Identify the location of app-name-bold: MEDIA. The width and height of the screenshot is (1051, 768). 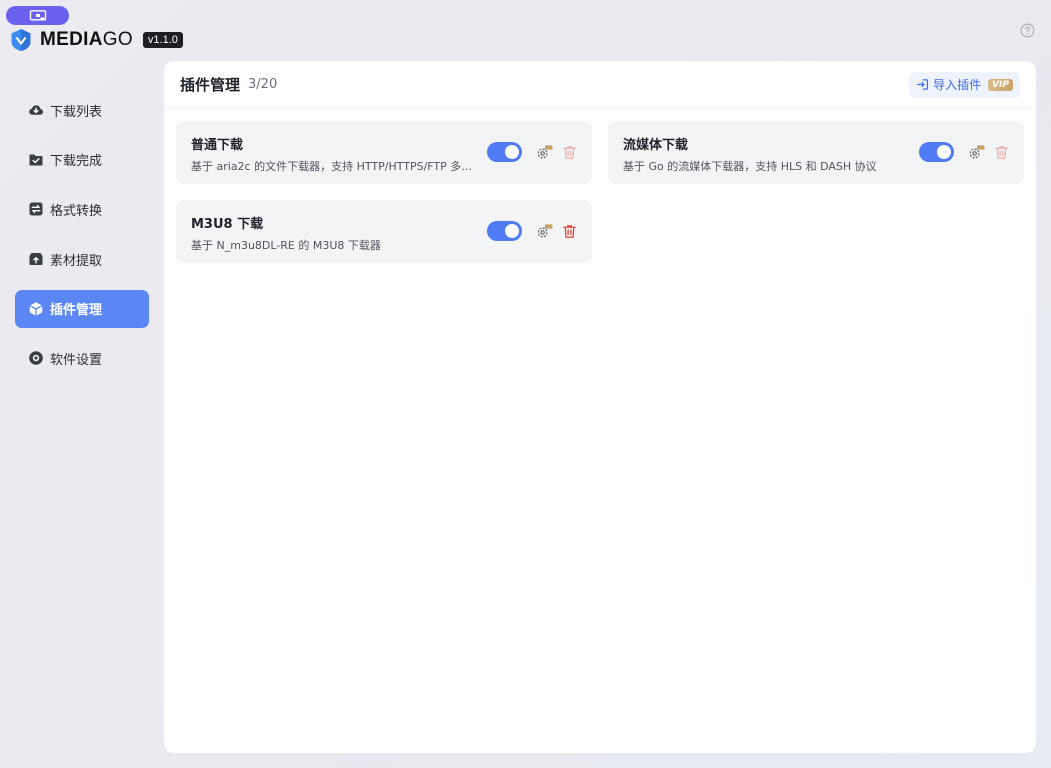
(71, 39).